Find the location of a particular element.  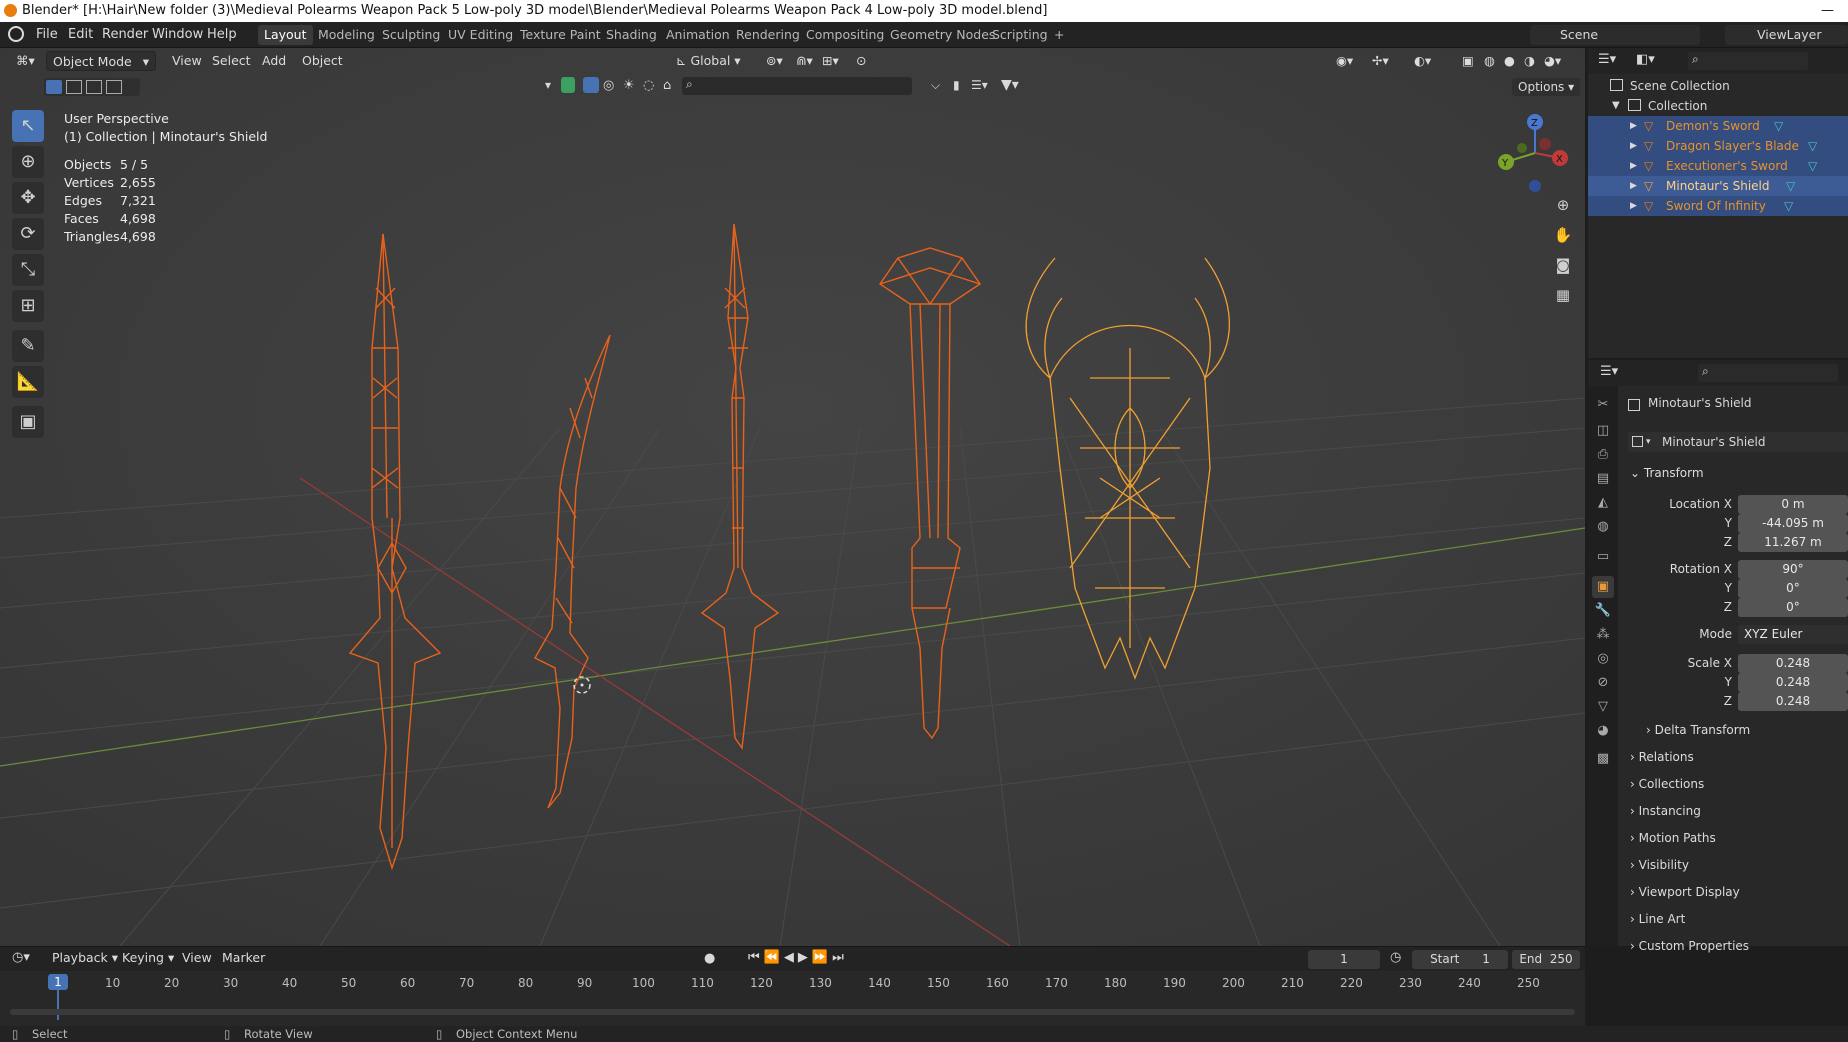

proportional-edit-icon: ⊙ is located at coordinates (861, 61).